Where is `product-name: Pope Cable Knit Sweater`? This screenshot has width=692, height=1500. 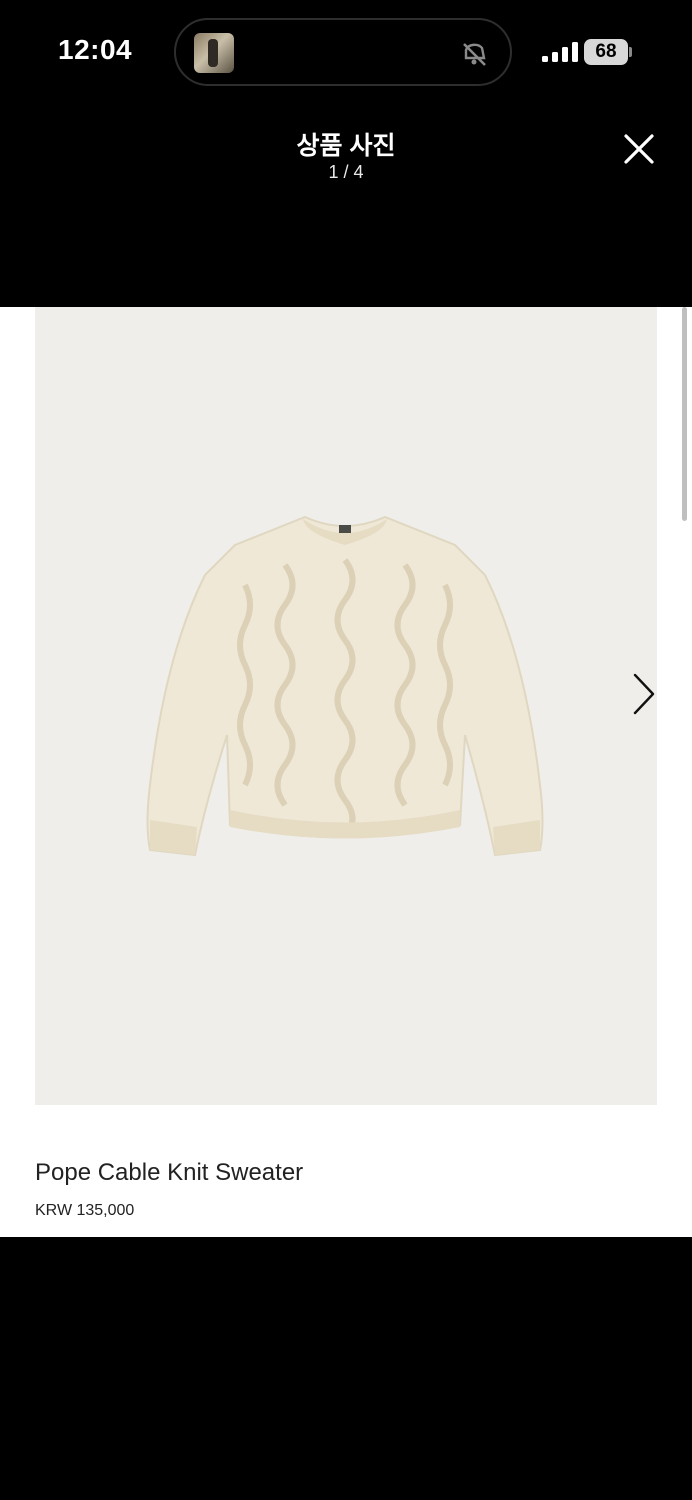
product-name: Pope Cable Knit Sweater is located at coordinates (169, 1172).